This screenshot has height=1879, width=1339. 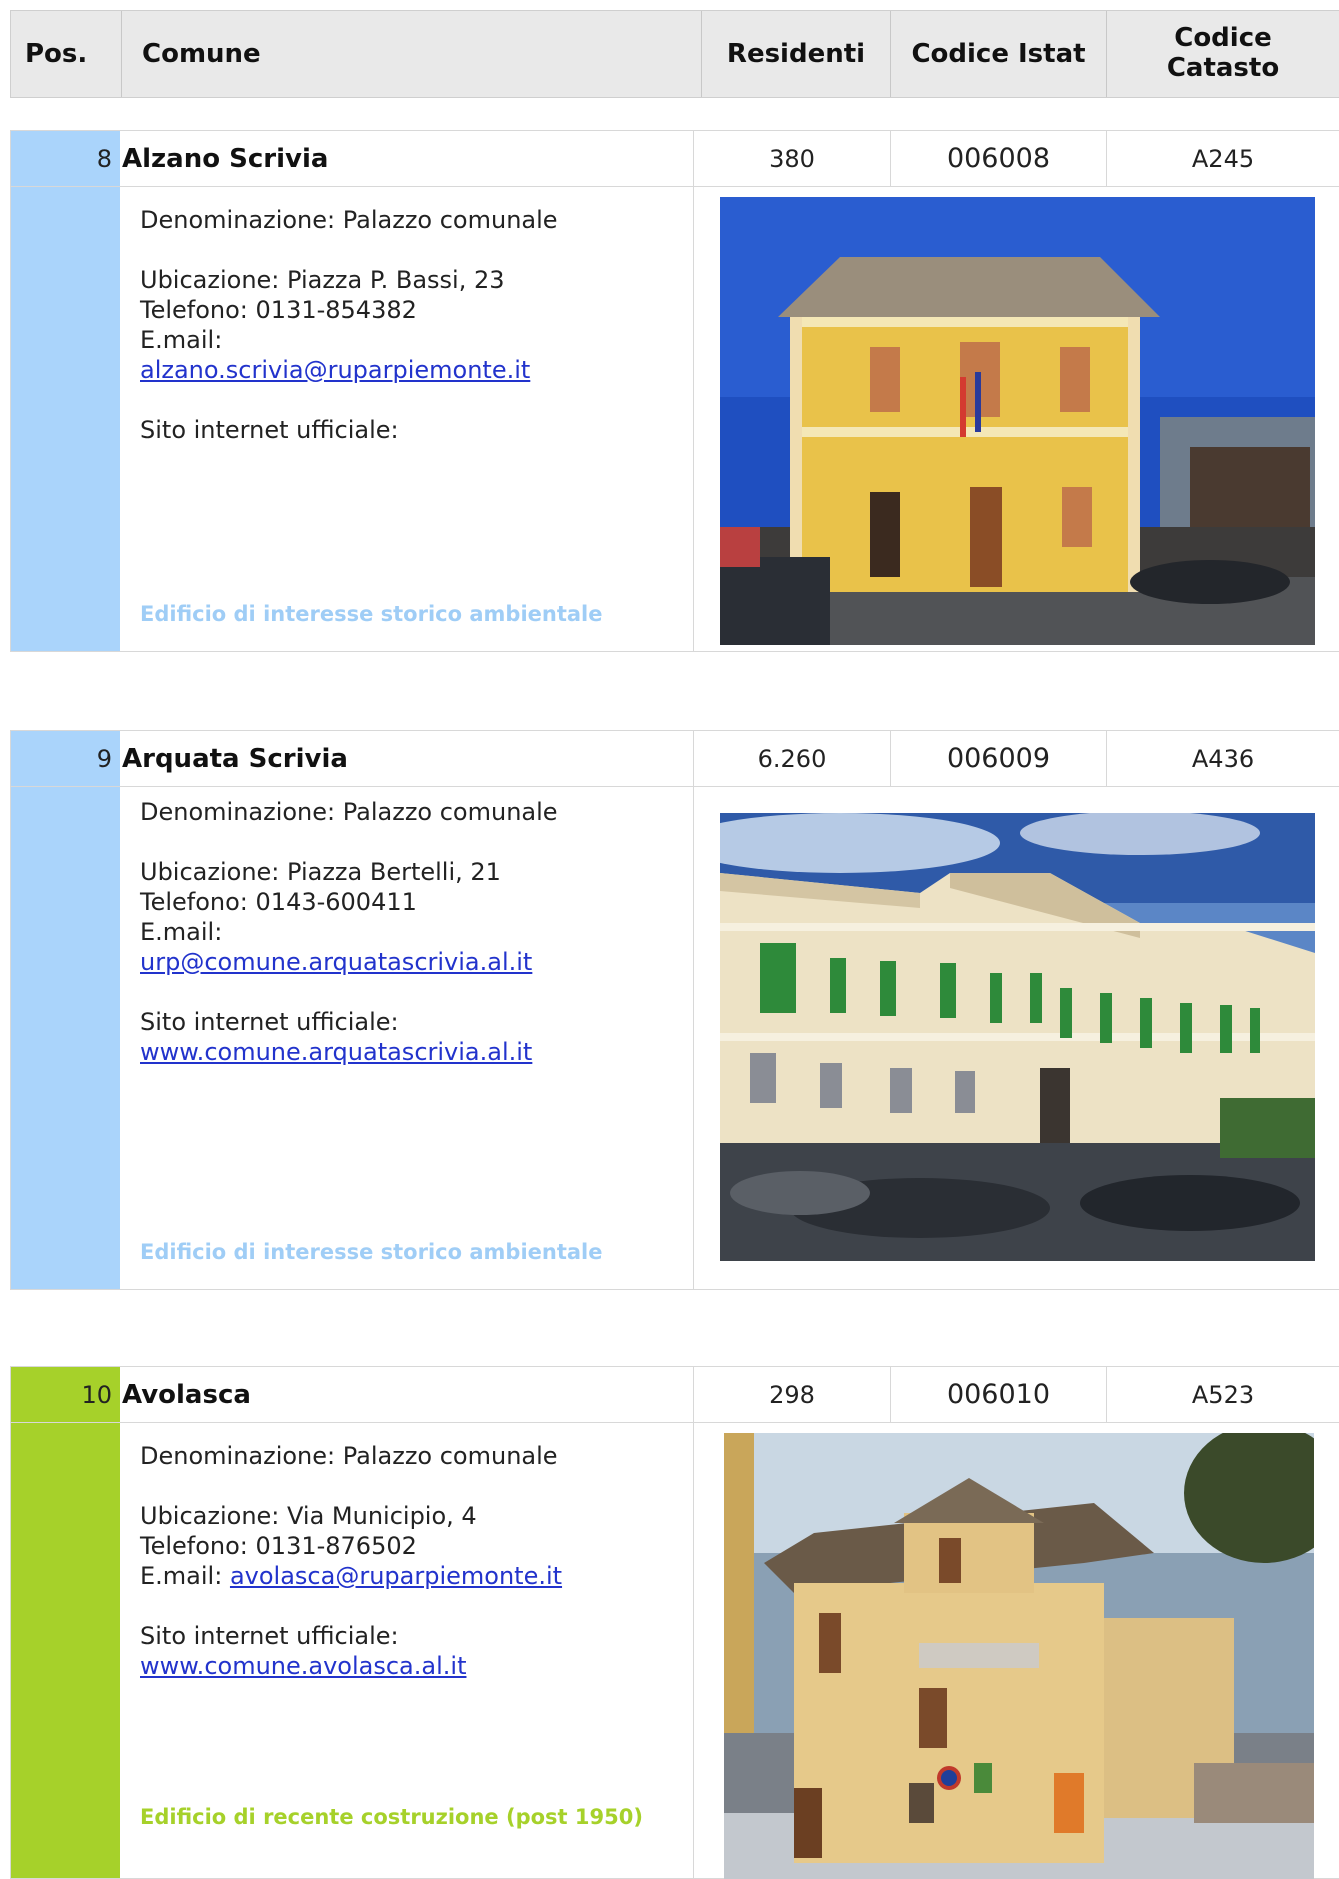 What do you see at coordinates (999, 1394) in the screenshot?
I see `record-codice-istat: 006010` at bounding box center [999, 1394].